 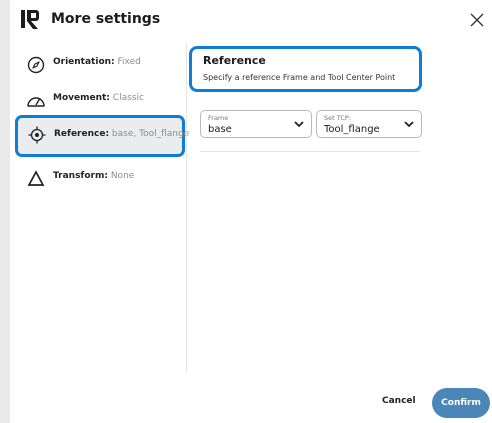 What do you see at coordinates (337, 118) in the screenshot?
I see `tcp-select-label: Set TCP:` at bounding box center [337, 118].